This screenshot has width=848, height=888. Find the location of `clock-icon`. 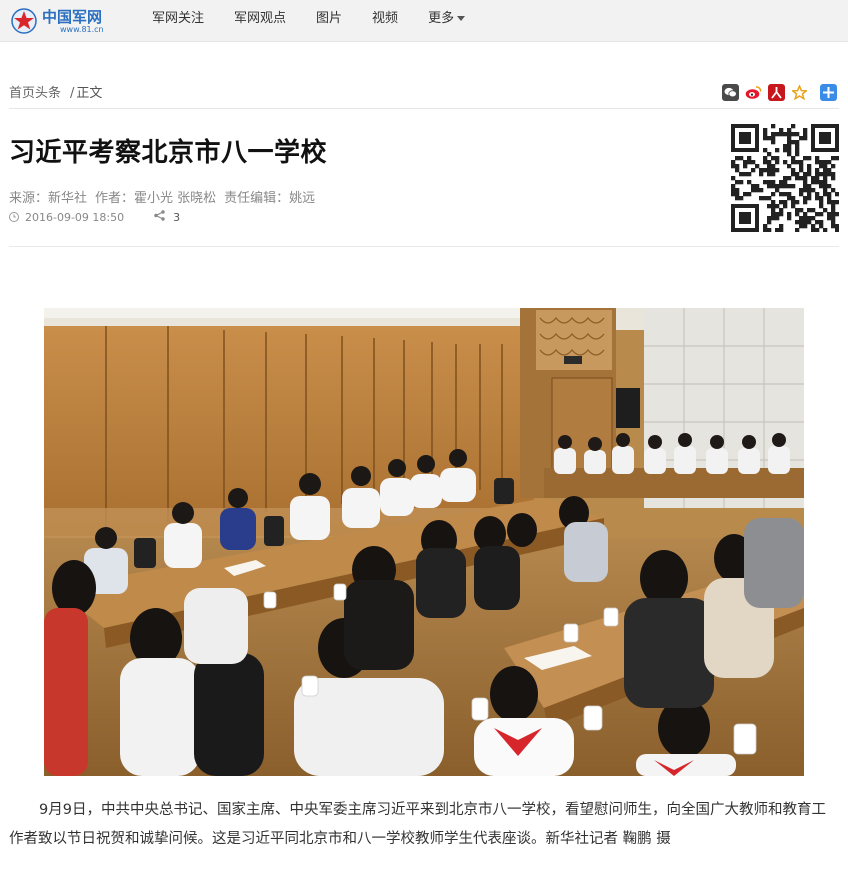

clock-icon is located at coordinates (14, 217).